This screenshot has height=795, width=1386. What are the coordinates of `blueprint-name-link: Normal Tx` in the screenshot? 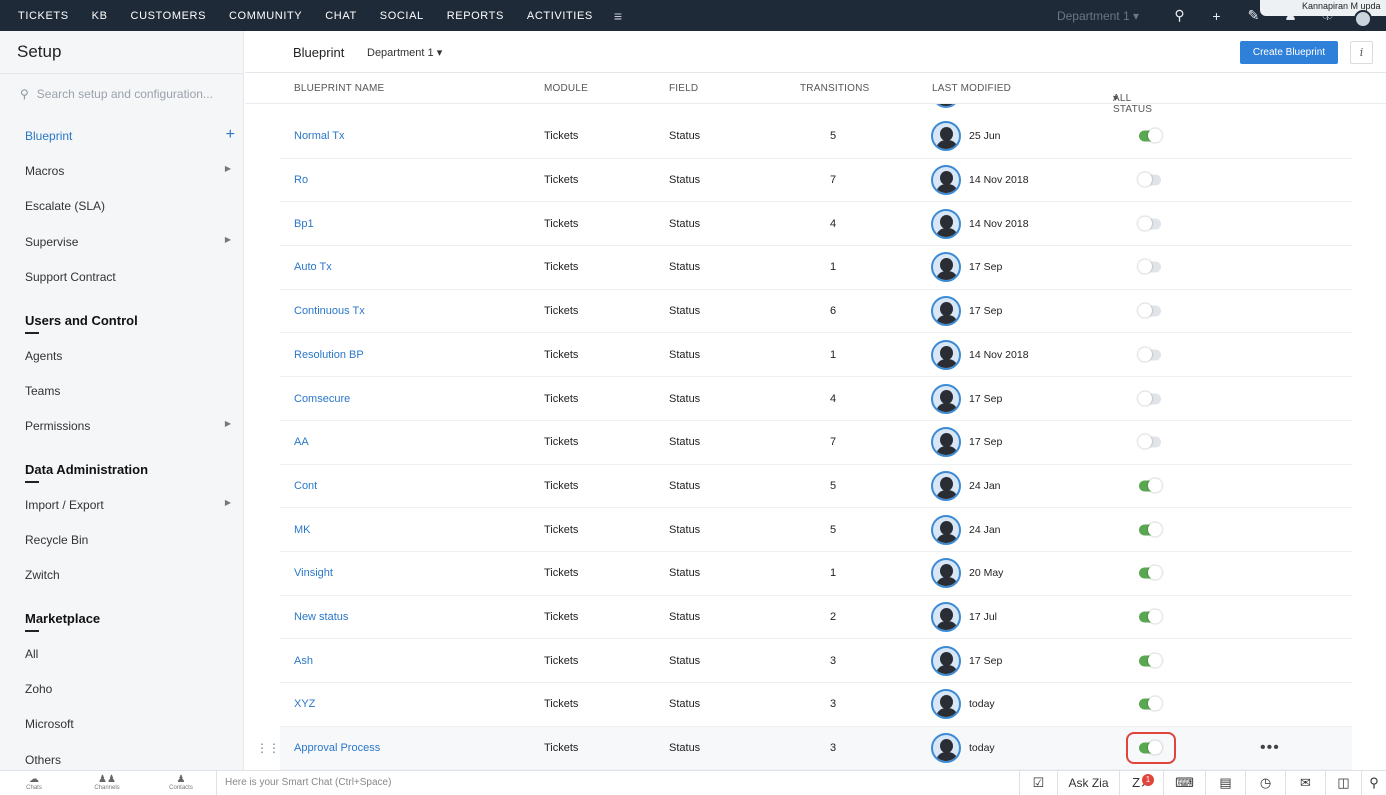 It's located at (319, 136).